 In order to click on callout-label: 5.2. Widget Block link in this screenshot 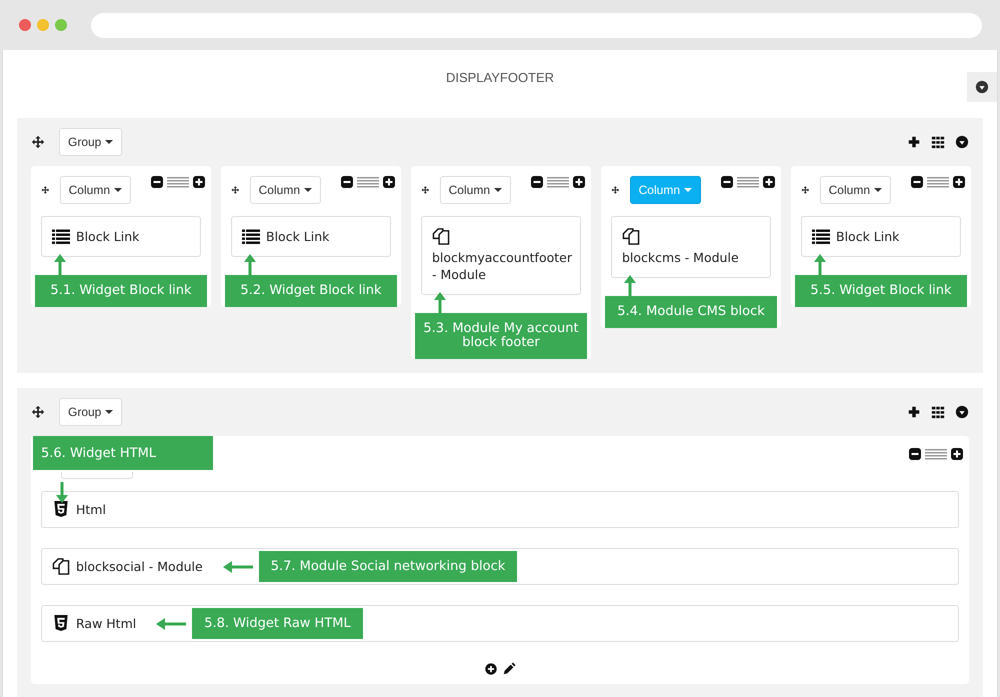, I will do `click(311, 291)`.